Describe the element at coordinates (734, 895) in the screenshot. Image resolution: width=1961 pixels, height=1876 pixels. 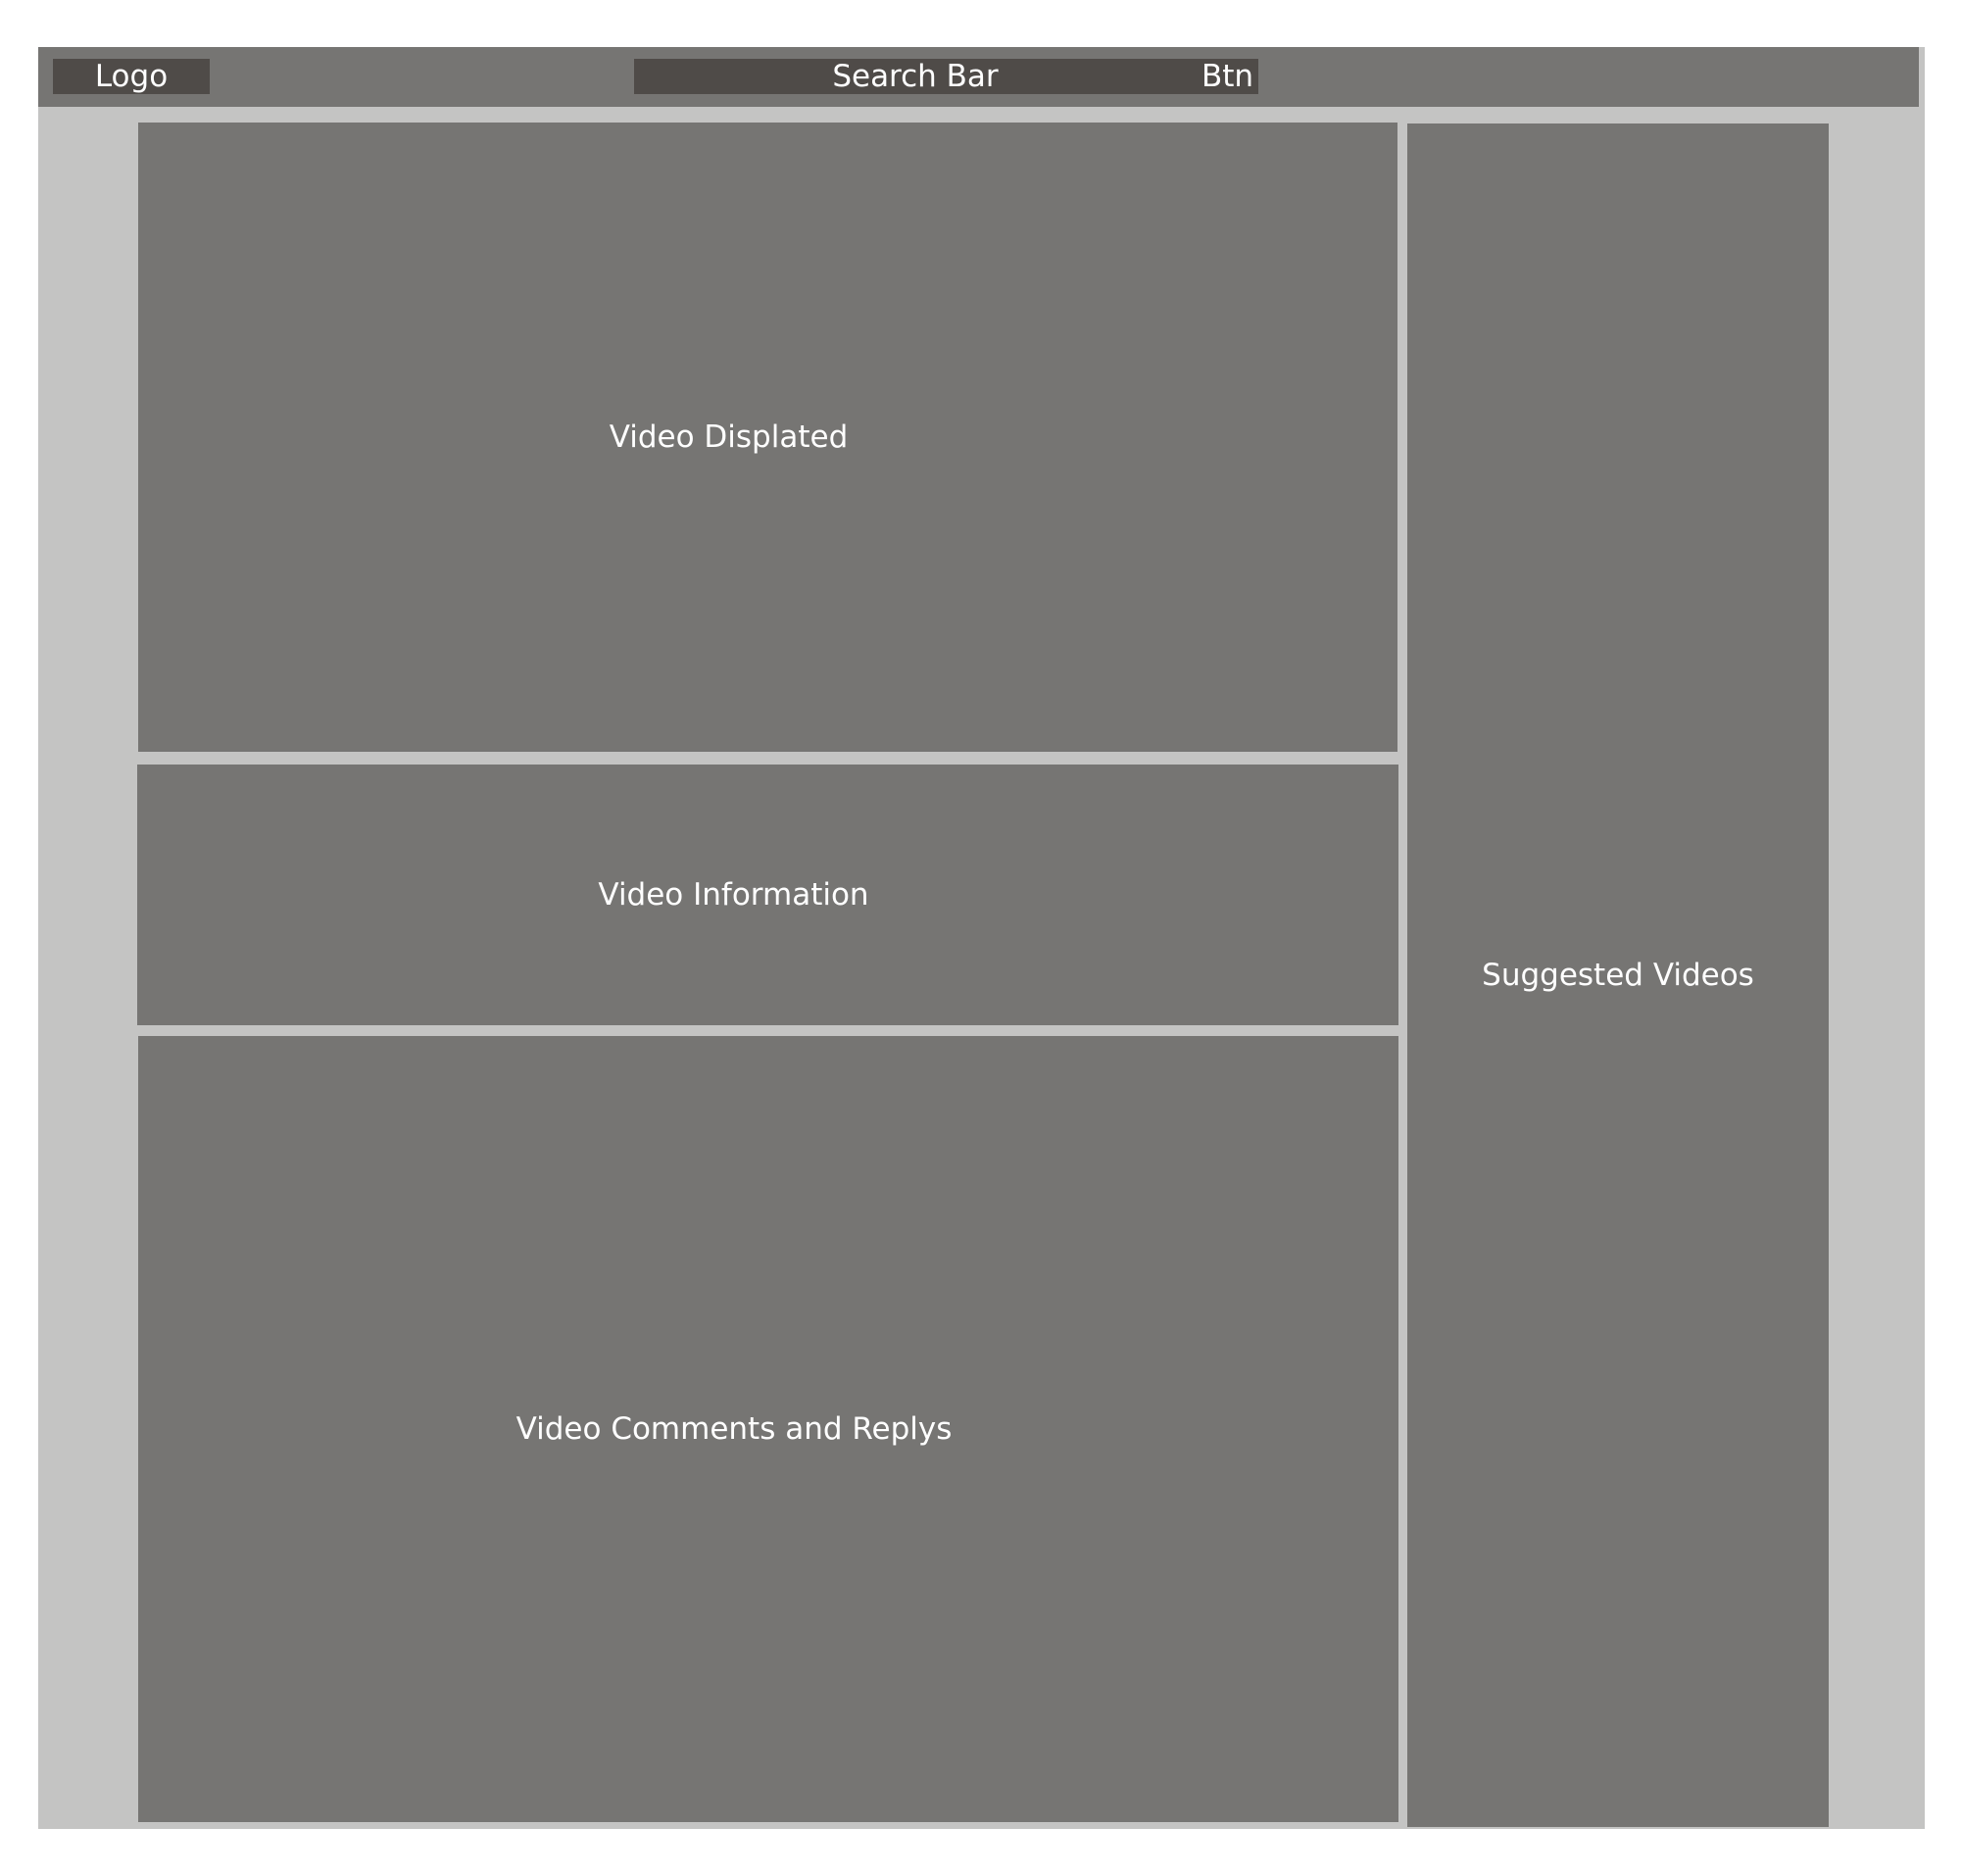
I see `video-information-label: Video Information` at that location.